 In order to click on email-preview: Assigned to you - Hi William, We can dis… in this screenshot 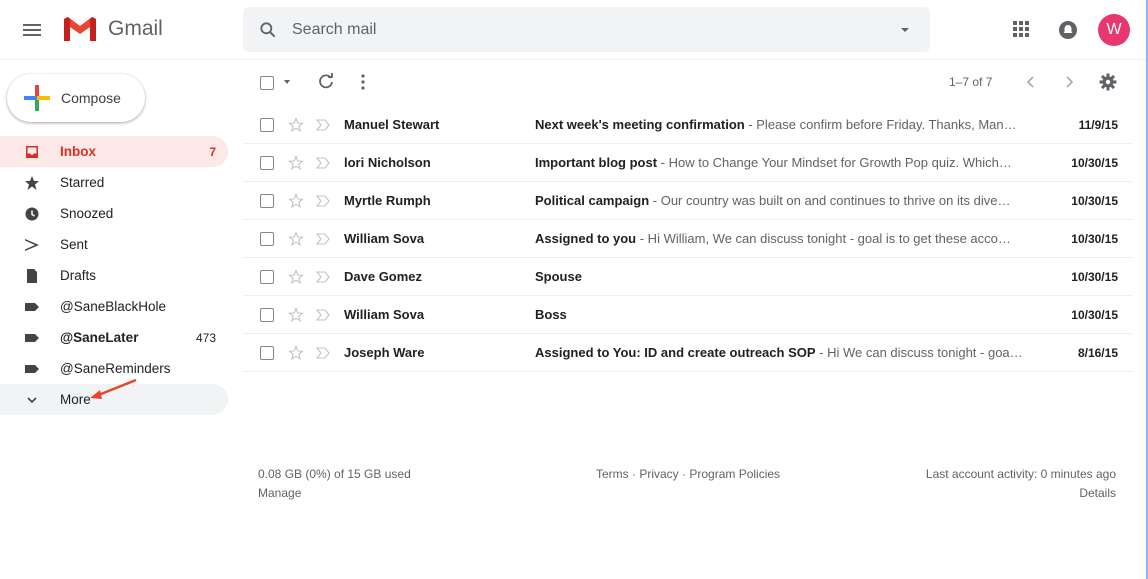, I will do `click(779, 238)`.